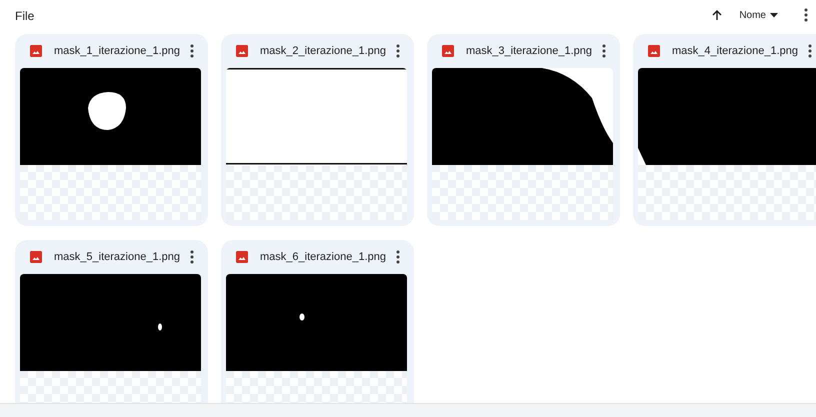  I want to click on file-name: mask_5_iterazione_1.png, so click(117, 257).